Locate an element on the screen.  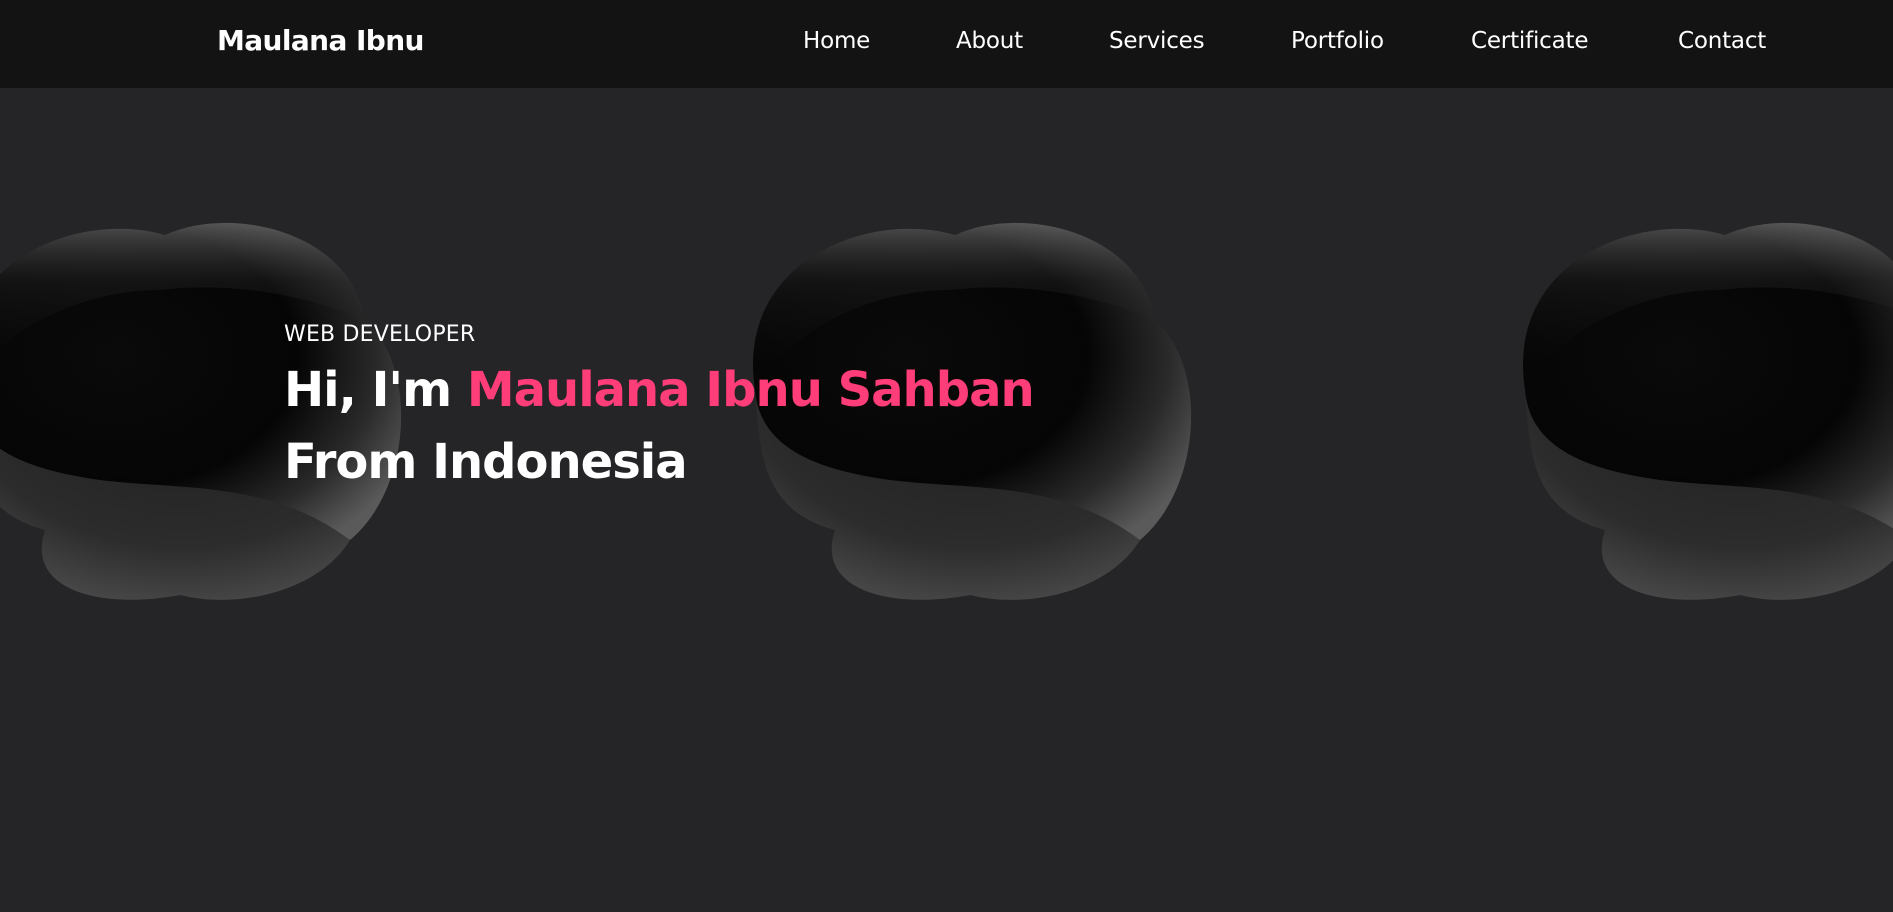
hero-headline: Hi, I'm Maulana Ibnu Sahban is located at coordinates (659, 390).